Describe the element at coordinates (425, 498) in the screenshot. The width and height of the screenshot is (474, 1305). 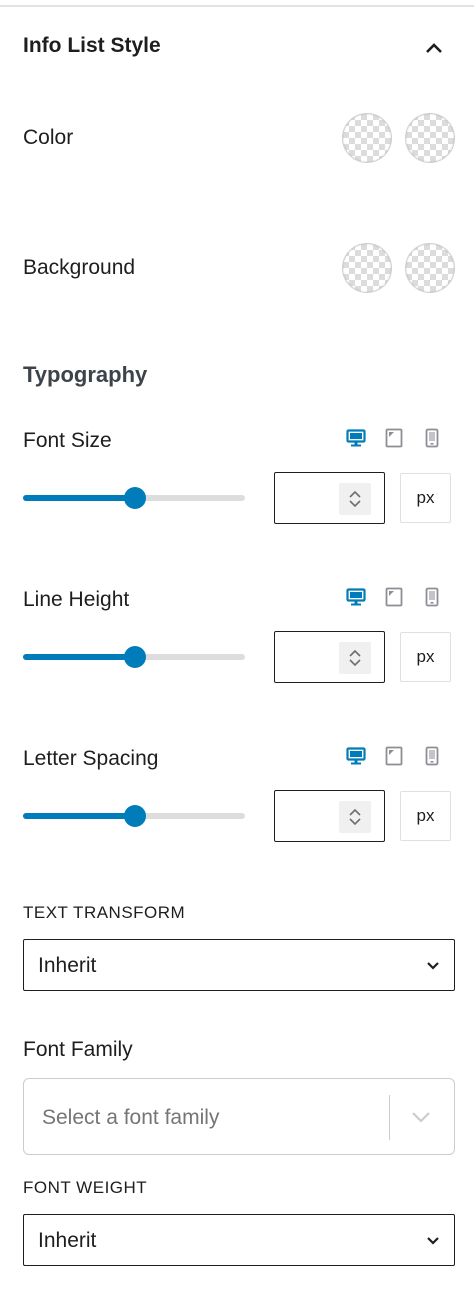
I see `font-size-unit-button: px` at that location.